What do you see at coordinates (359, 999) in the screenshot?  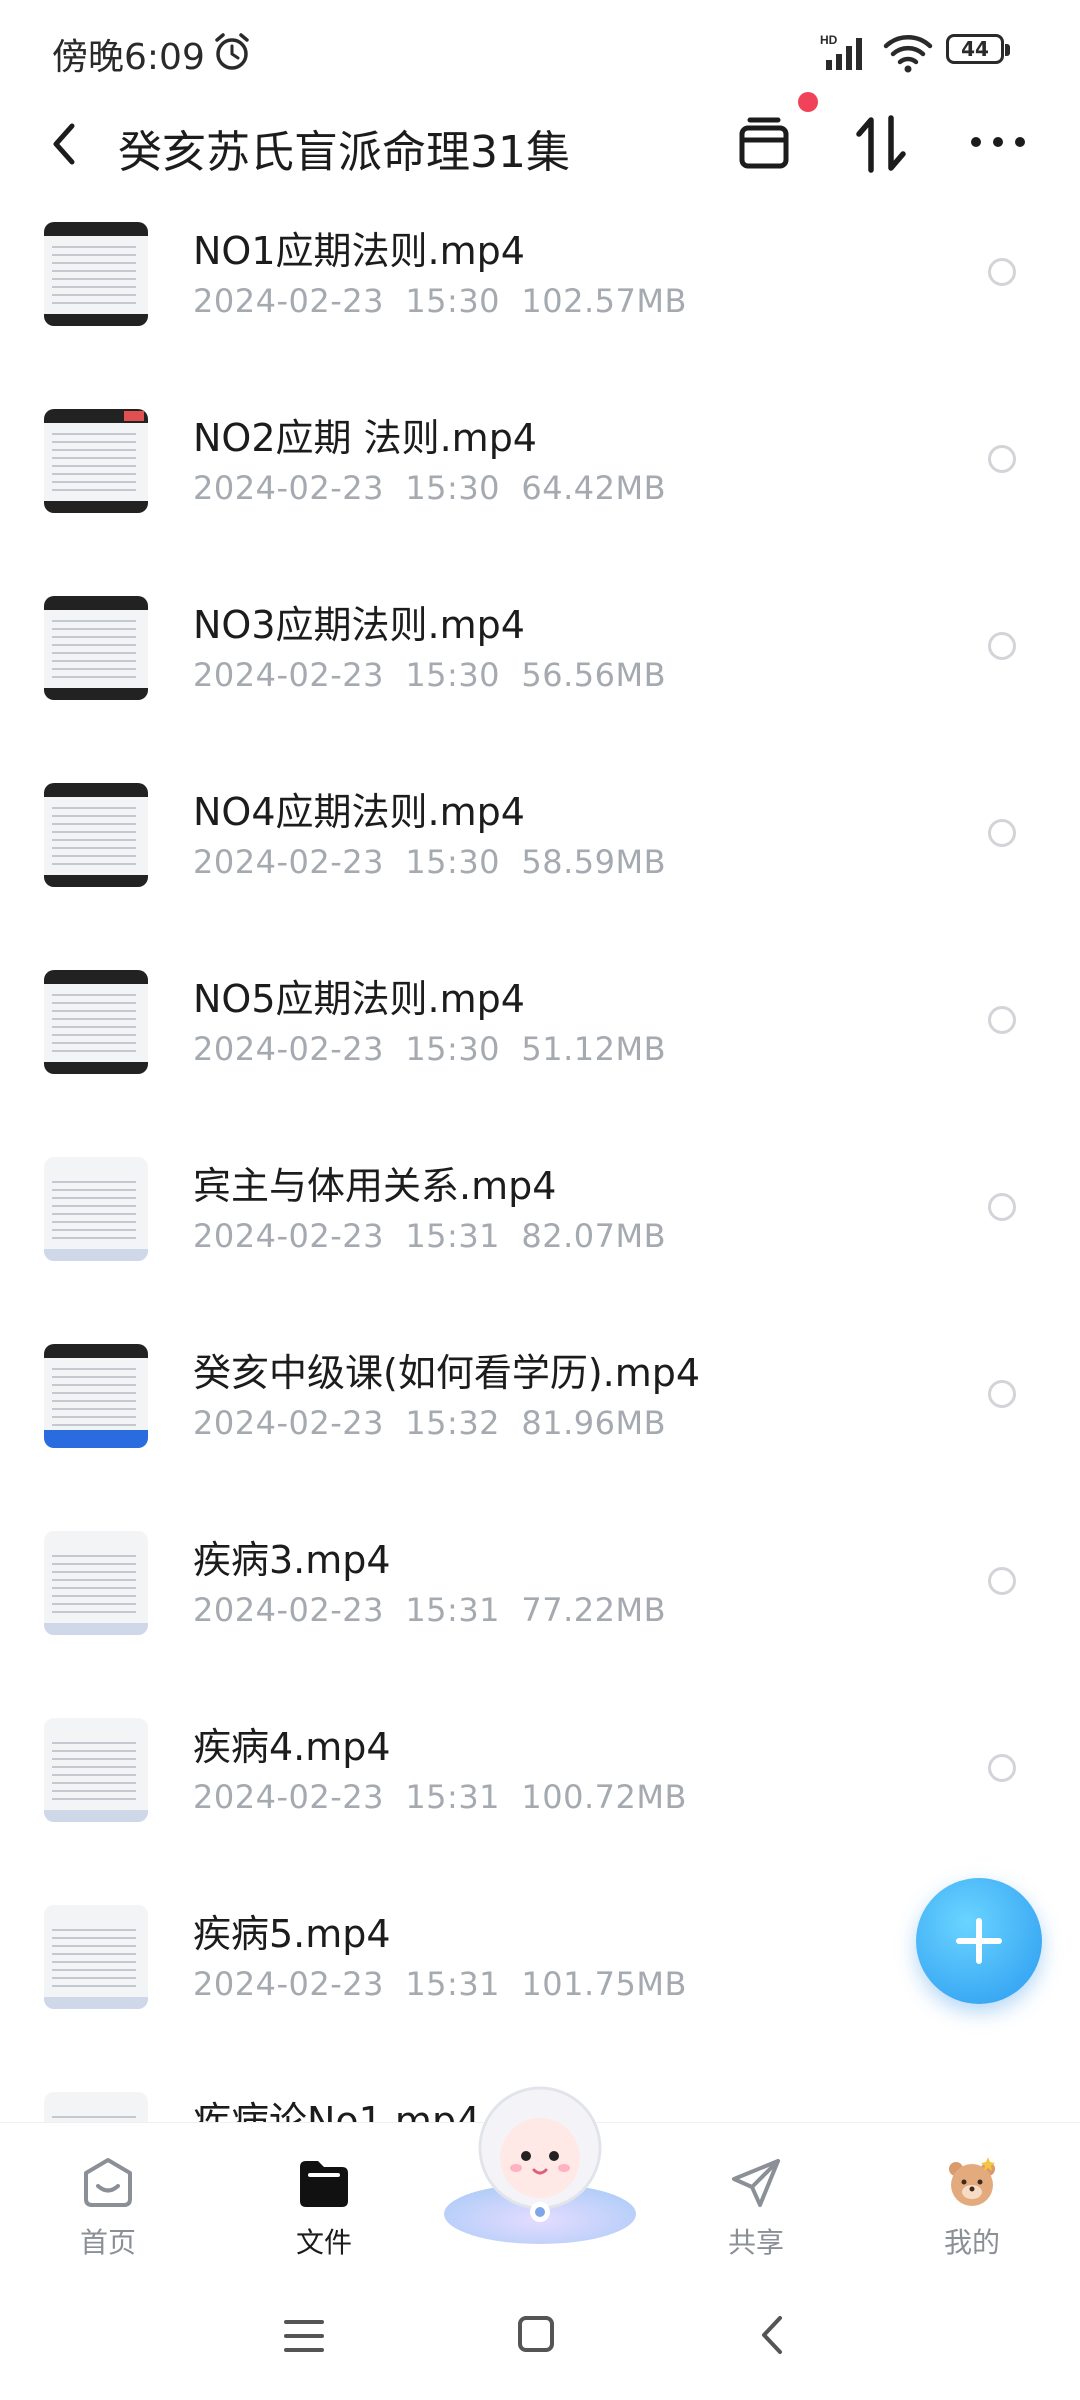 I see `file-name: NO5应期法则.mp4` at bounding box center [359, 999].